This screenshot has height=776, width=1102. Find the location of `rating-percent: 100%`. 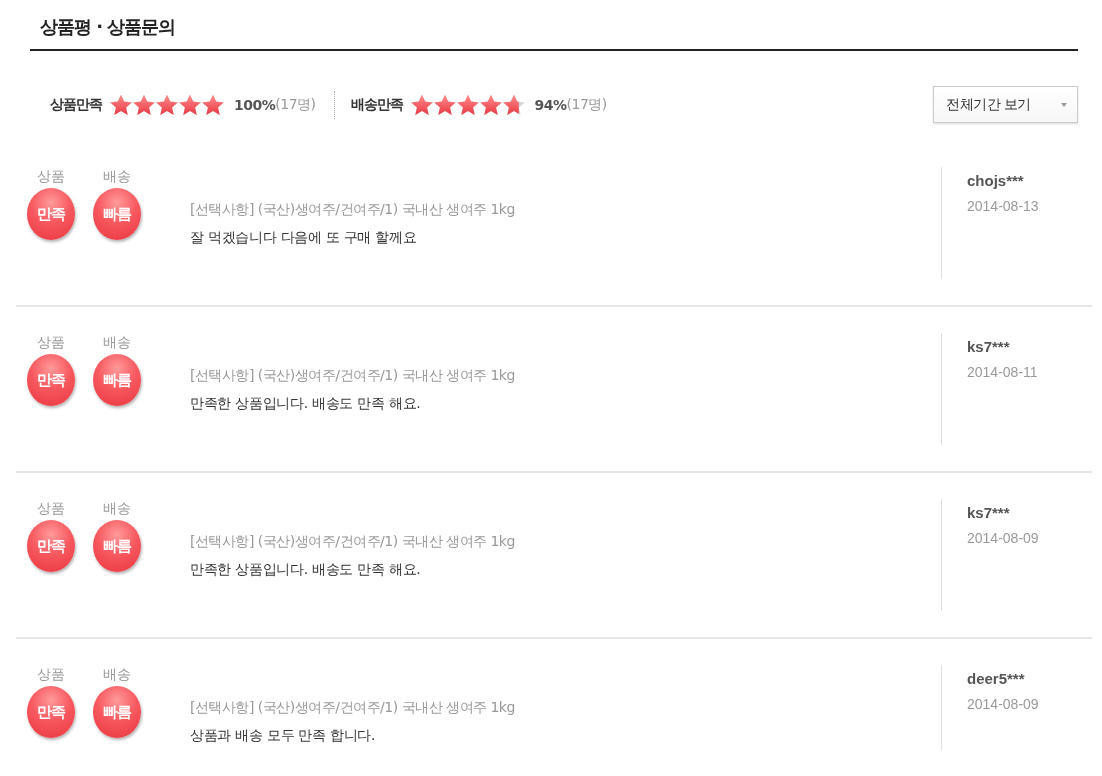

rating-percent: 100% is located at coordinates (255, 104).